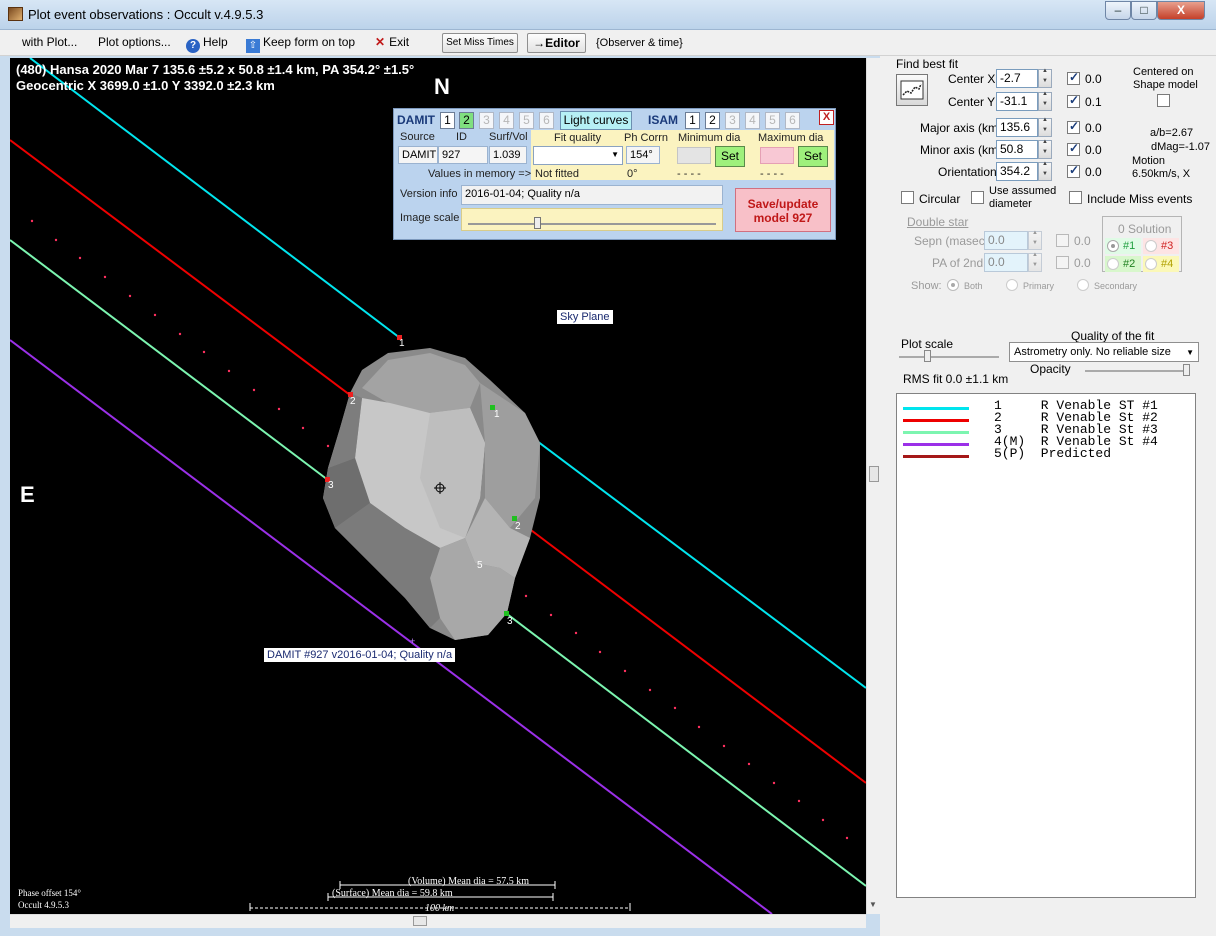  What do you see at coordinates (380, 42) in the screenshot?
I see `exit-icon: ✕` at bounding box center [380, 42].